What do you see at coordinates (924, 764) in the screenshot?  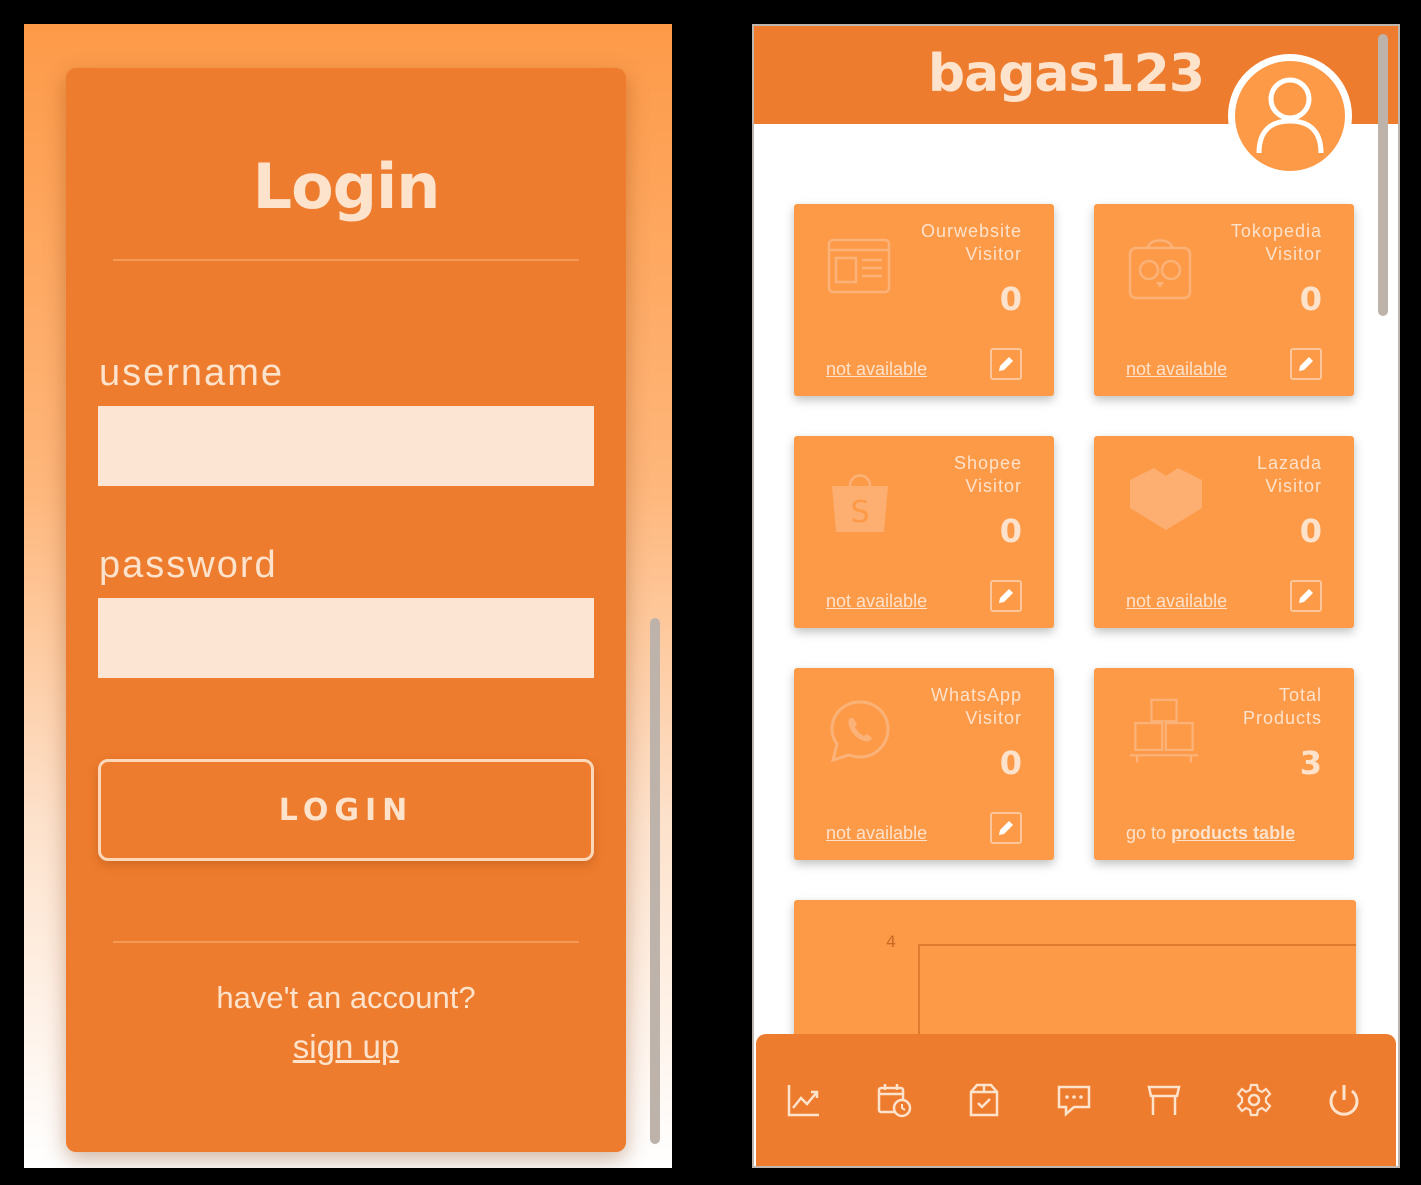 I see `whatsapp-visitor-card: WhatsApp Visitor 0 not available` at bounding box center [924, 764].